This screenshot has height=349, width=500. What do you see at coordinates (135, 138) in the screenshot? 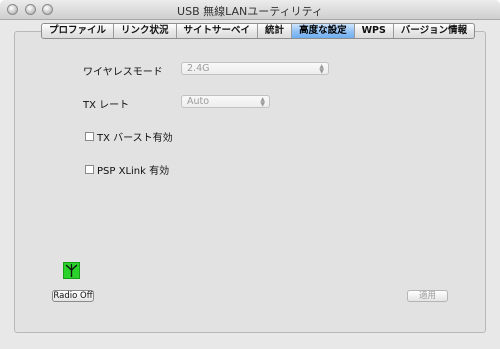
I see `tx-burst-label: TX バースト有効` at bounding box center [135, 138].